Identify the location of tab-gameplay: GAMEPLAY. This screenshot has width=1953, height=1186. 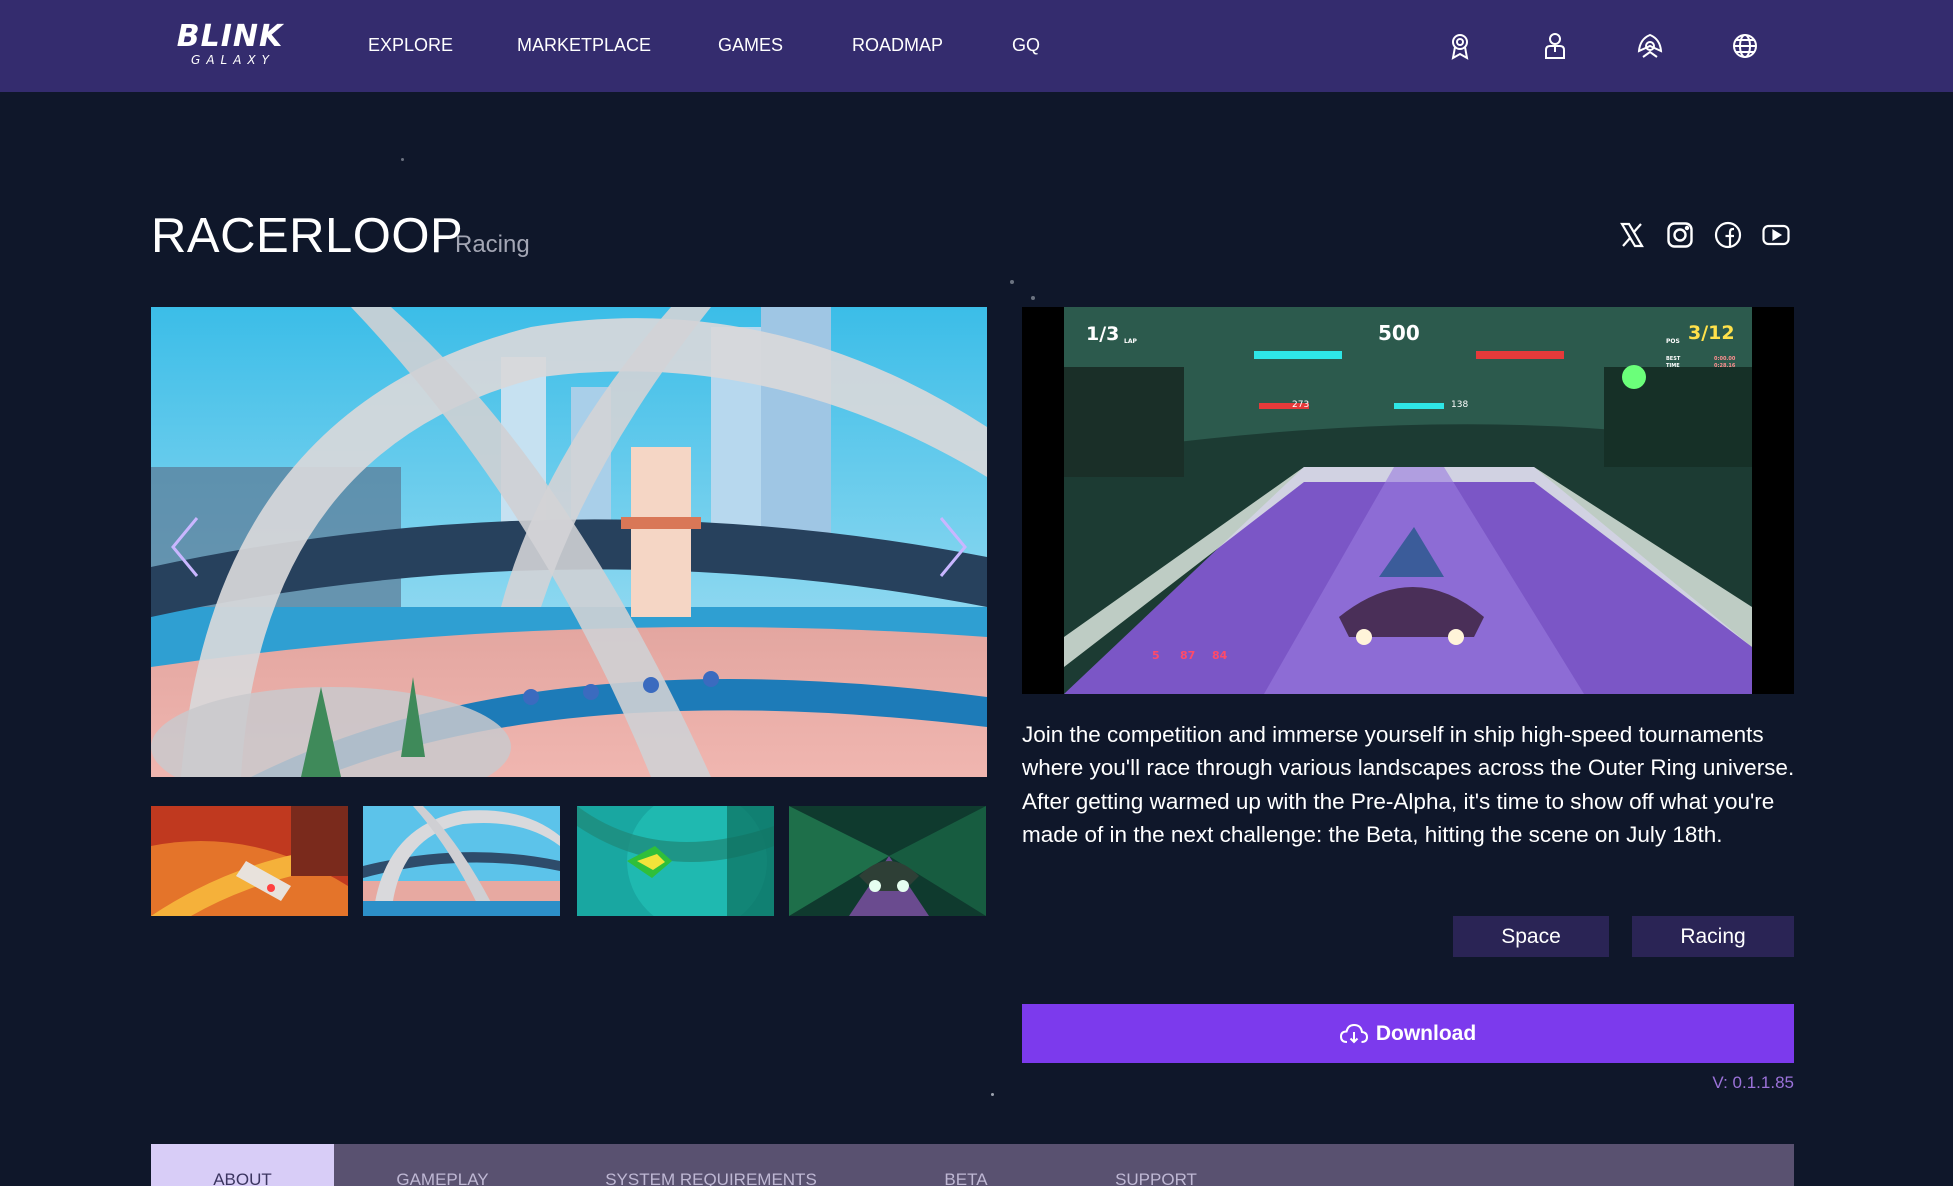
(442, 1165).